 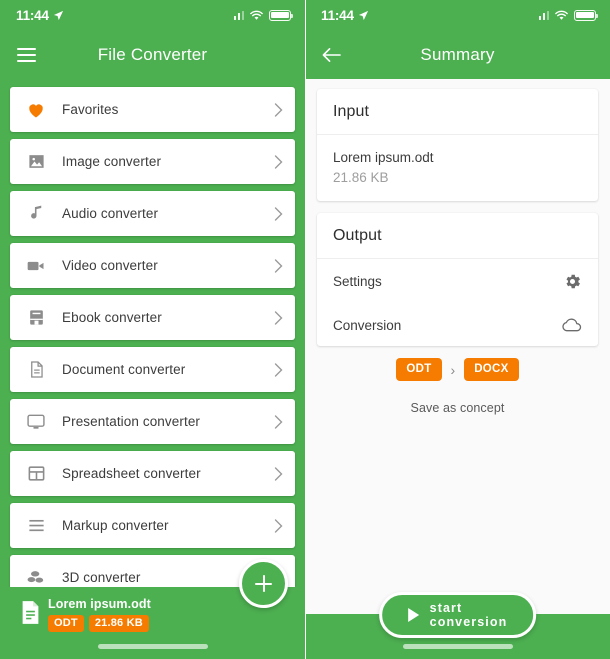 What do you see at coordinates (457, 236) in the screenshot?
I see `output-panel-title: Output` at bounding box center [457, 236].